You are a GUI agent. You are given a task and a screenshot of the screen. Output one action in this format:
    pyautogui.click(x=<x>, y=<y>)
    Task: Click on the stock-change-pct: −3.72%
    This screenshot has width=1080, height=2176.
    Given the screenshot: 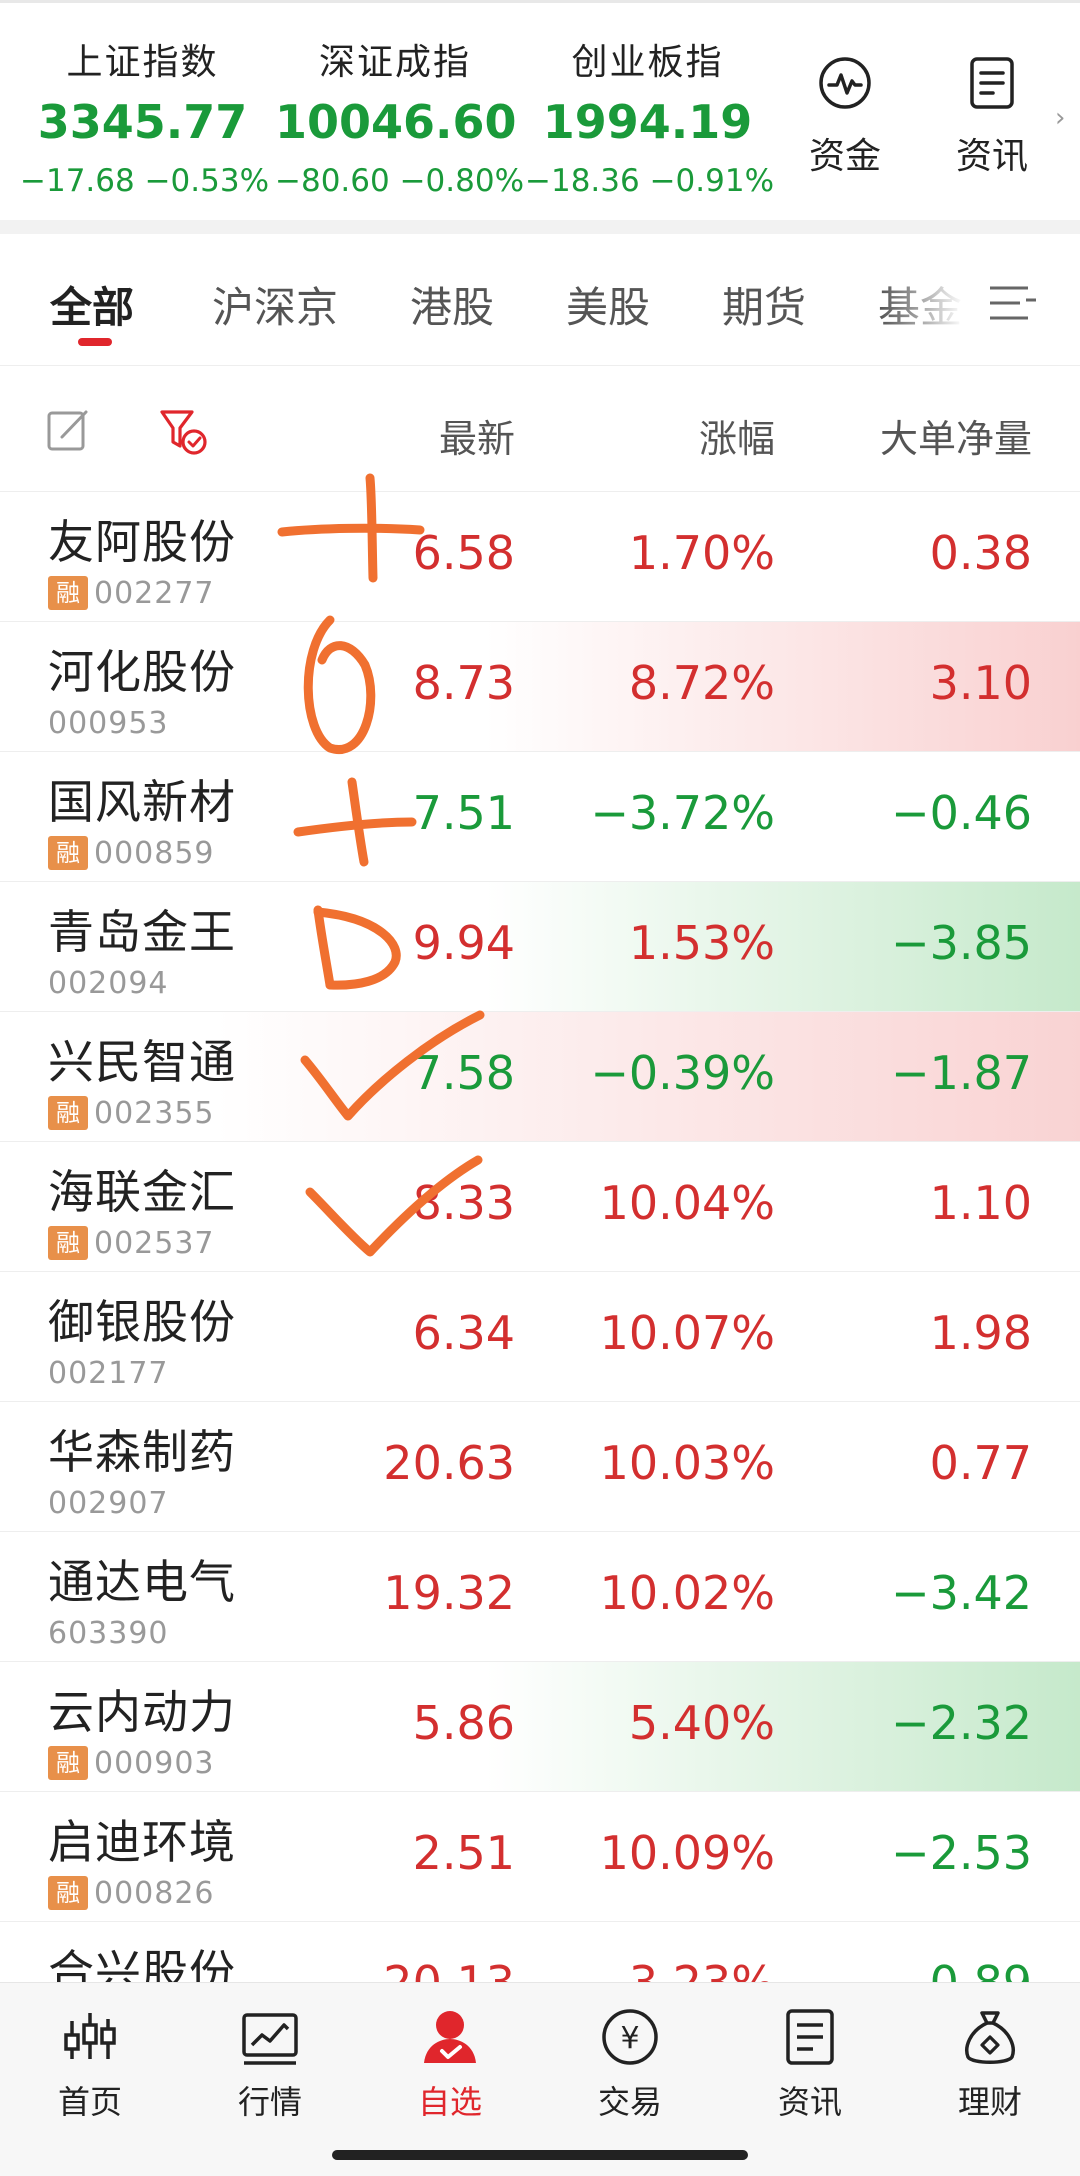 What is the action you would take?
    pyautogui.click(x=682, y=813)
    